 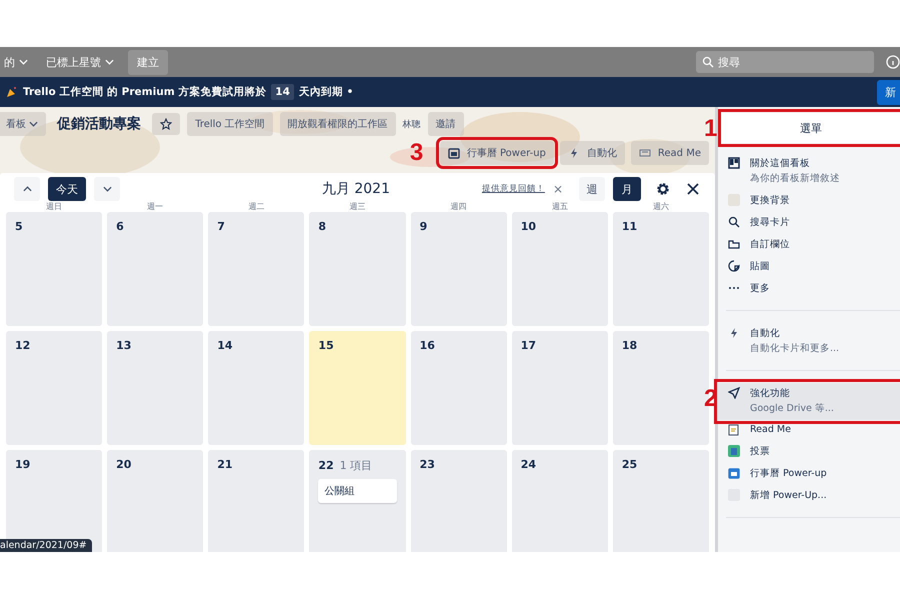 What do you see at coordinates (225, 345) in the screenshot?
I see `day-number: 14` at bounding box center [225, 345].